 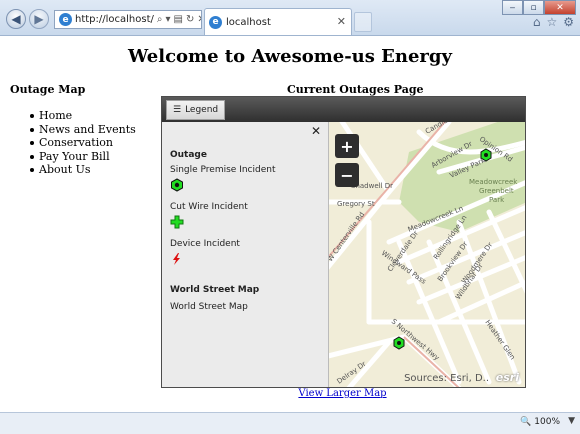 I want to click on address-bar: e http://localhost/ ⌕ ▾ ▤ ↻ ✕, so click(x=128, y=19).